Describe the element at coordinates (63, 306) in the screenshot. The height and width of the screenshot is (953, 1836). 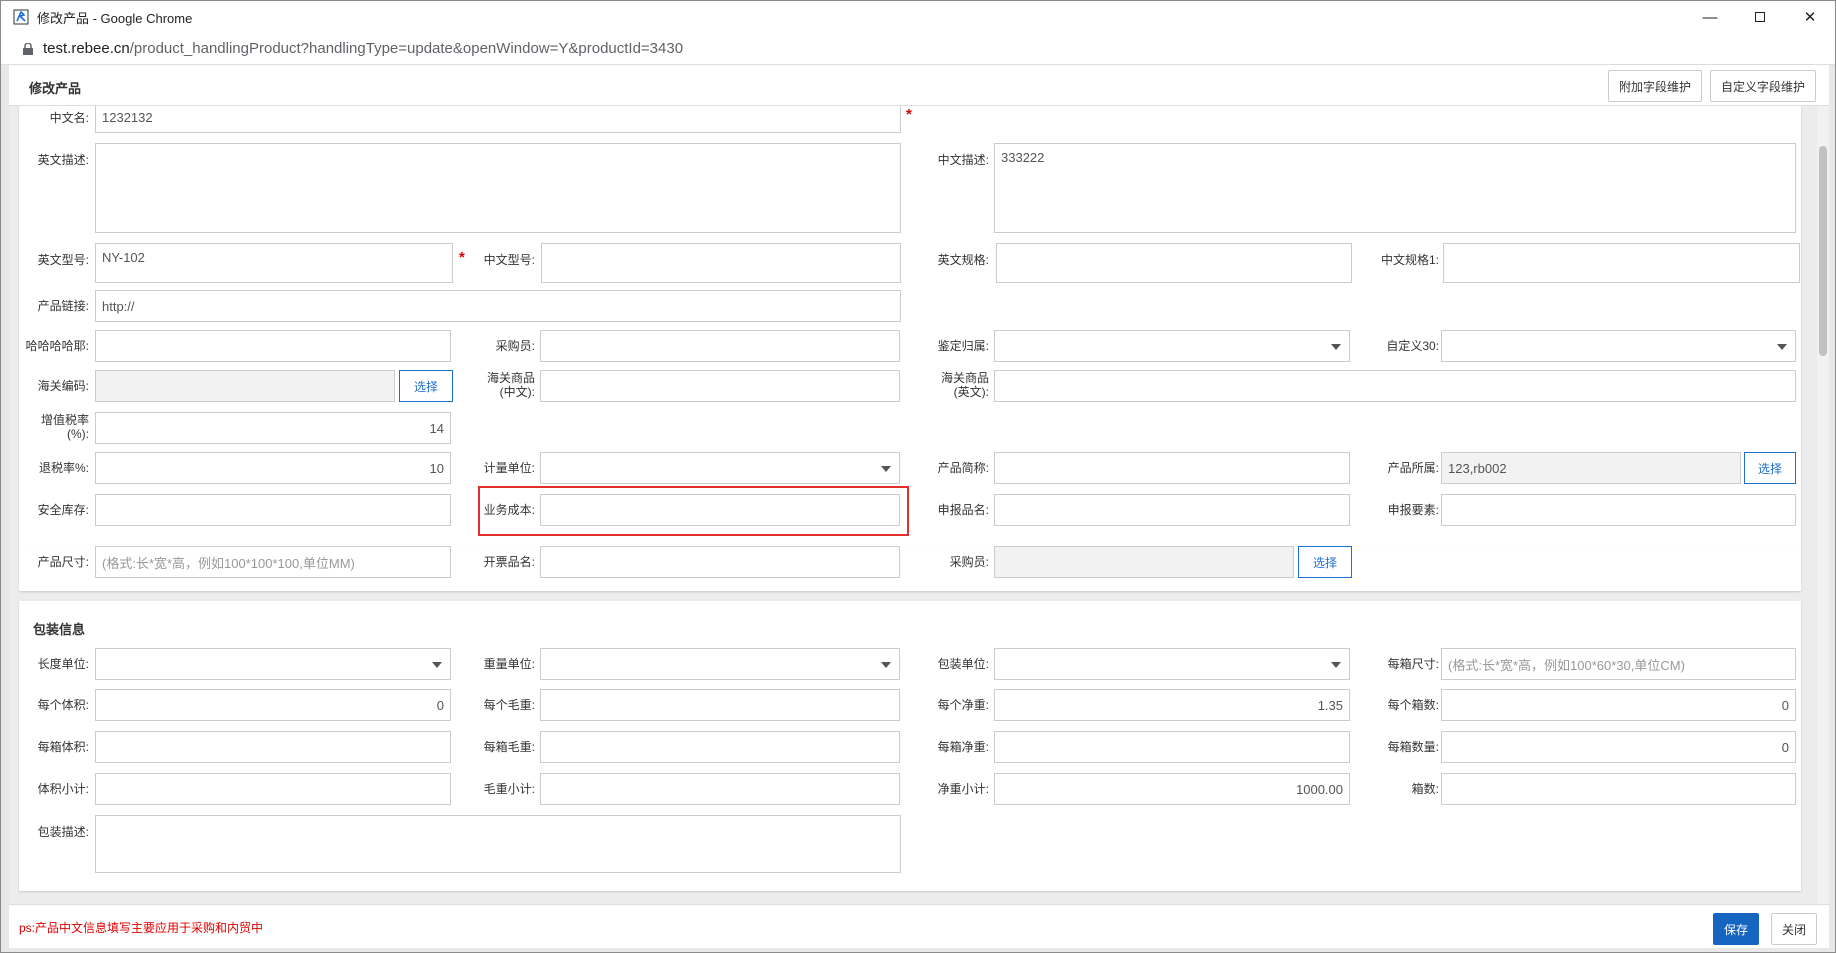
I see `link-label: 产品链接:` at that location.